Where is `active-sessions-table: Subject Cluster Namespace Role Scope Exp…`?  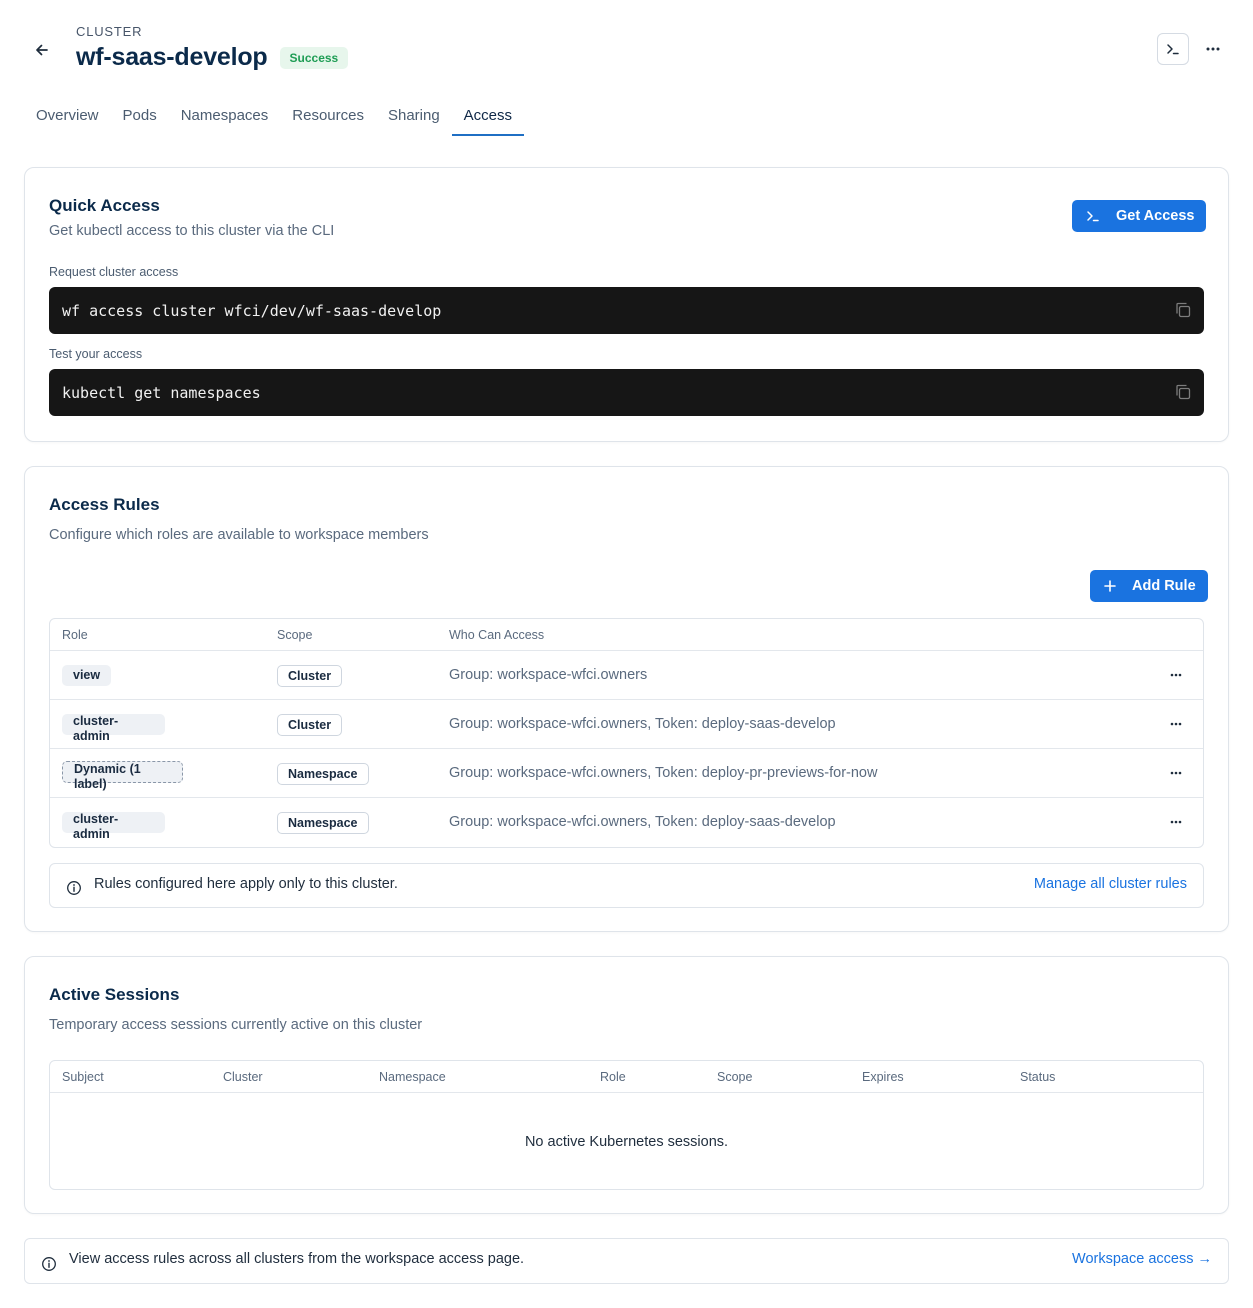
active-sessions-table: Subject Cluster Namespace Role Scope Exp… is located at coordinates (626, 1125).